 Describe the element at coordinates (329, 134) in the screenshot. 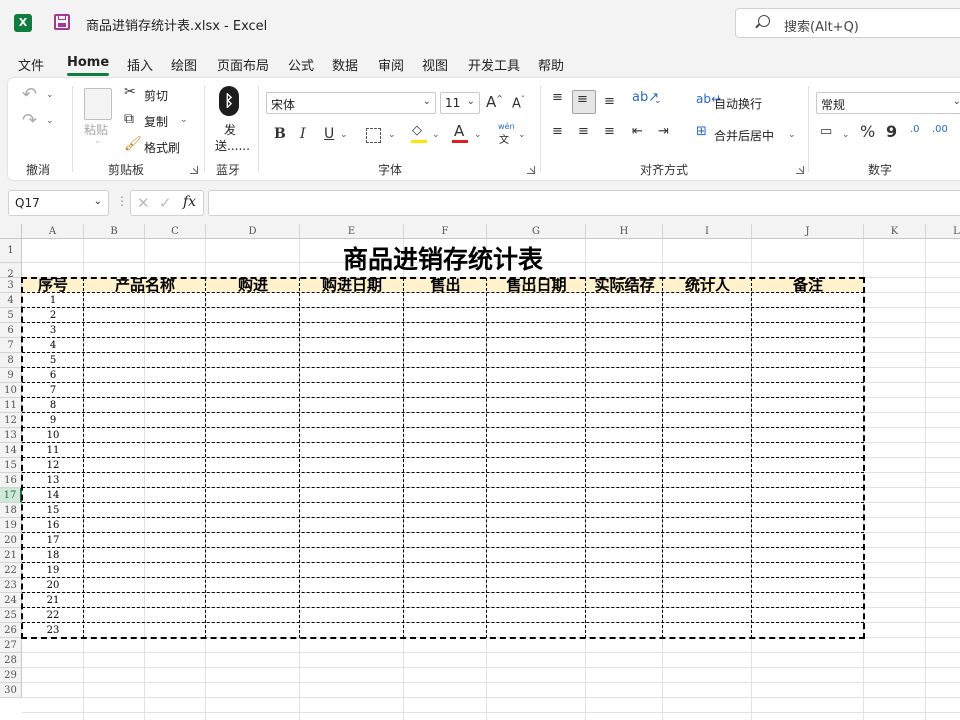

I see `underline-button: U` at that location.